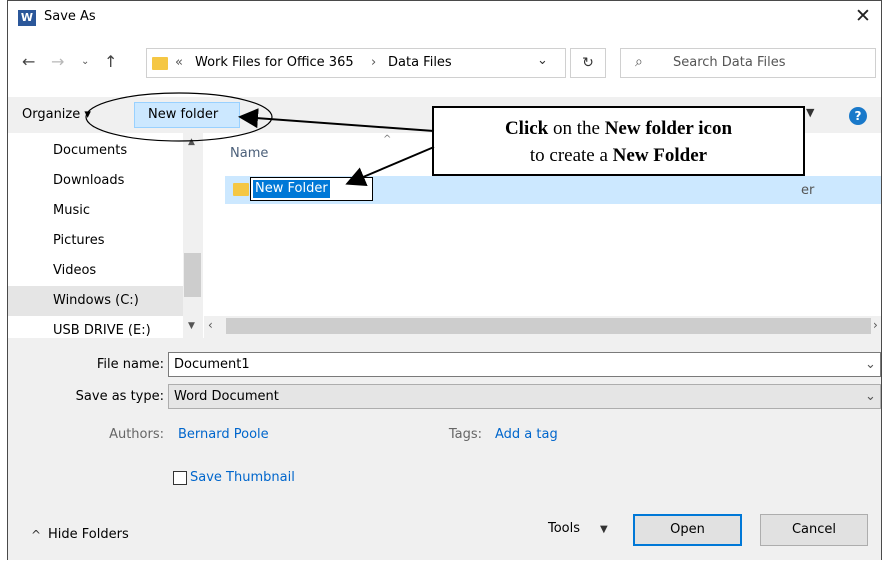 This screenshot has height=562, width=882. I want to click on nav-item-label: Videos, so click(75, 270).